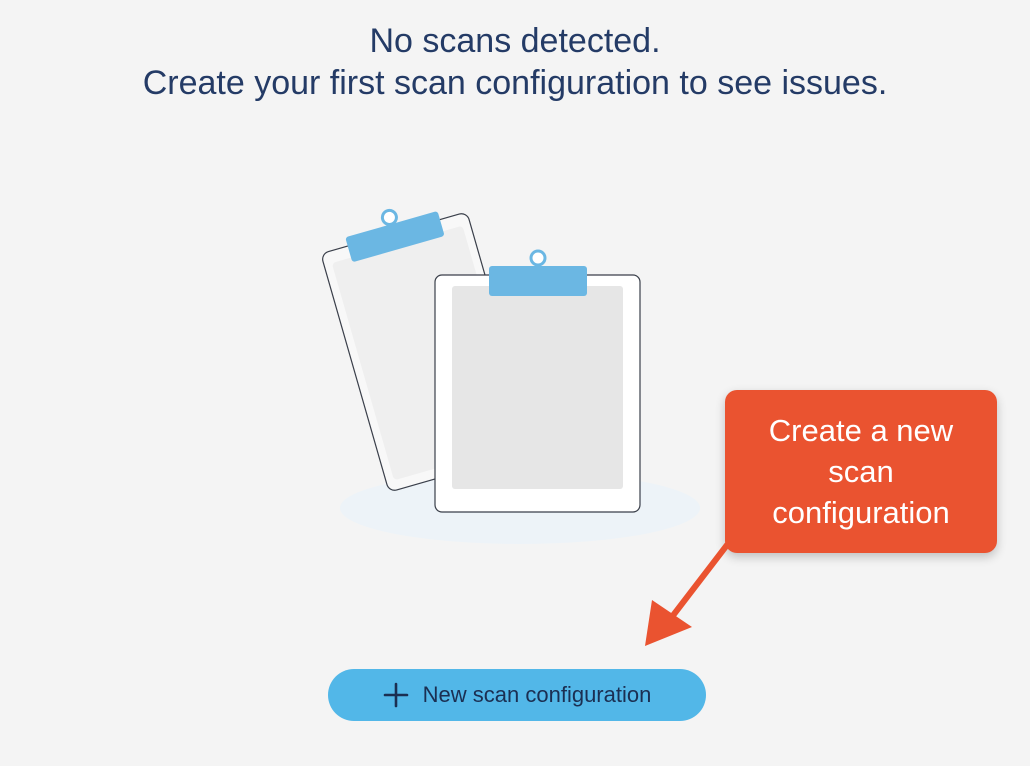 The height and width of the screenshot is (766, 1030). I want to click on callout-arrow-icon, so click(687, 594).